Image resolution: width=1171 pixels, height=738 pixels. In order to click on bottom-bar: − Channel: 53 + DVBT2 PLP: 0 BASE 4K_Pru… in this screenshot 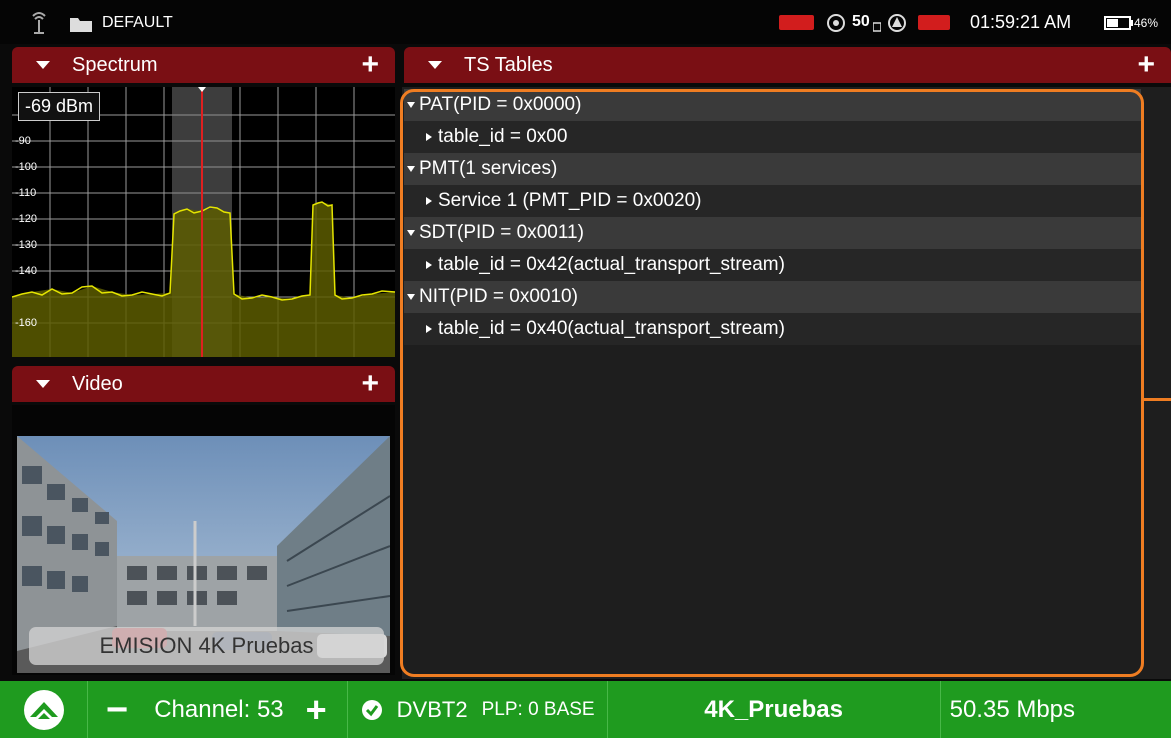, I will do `click(585, 709)`.